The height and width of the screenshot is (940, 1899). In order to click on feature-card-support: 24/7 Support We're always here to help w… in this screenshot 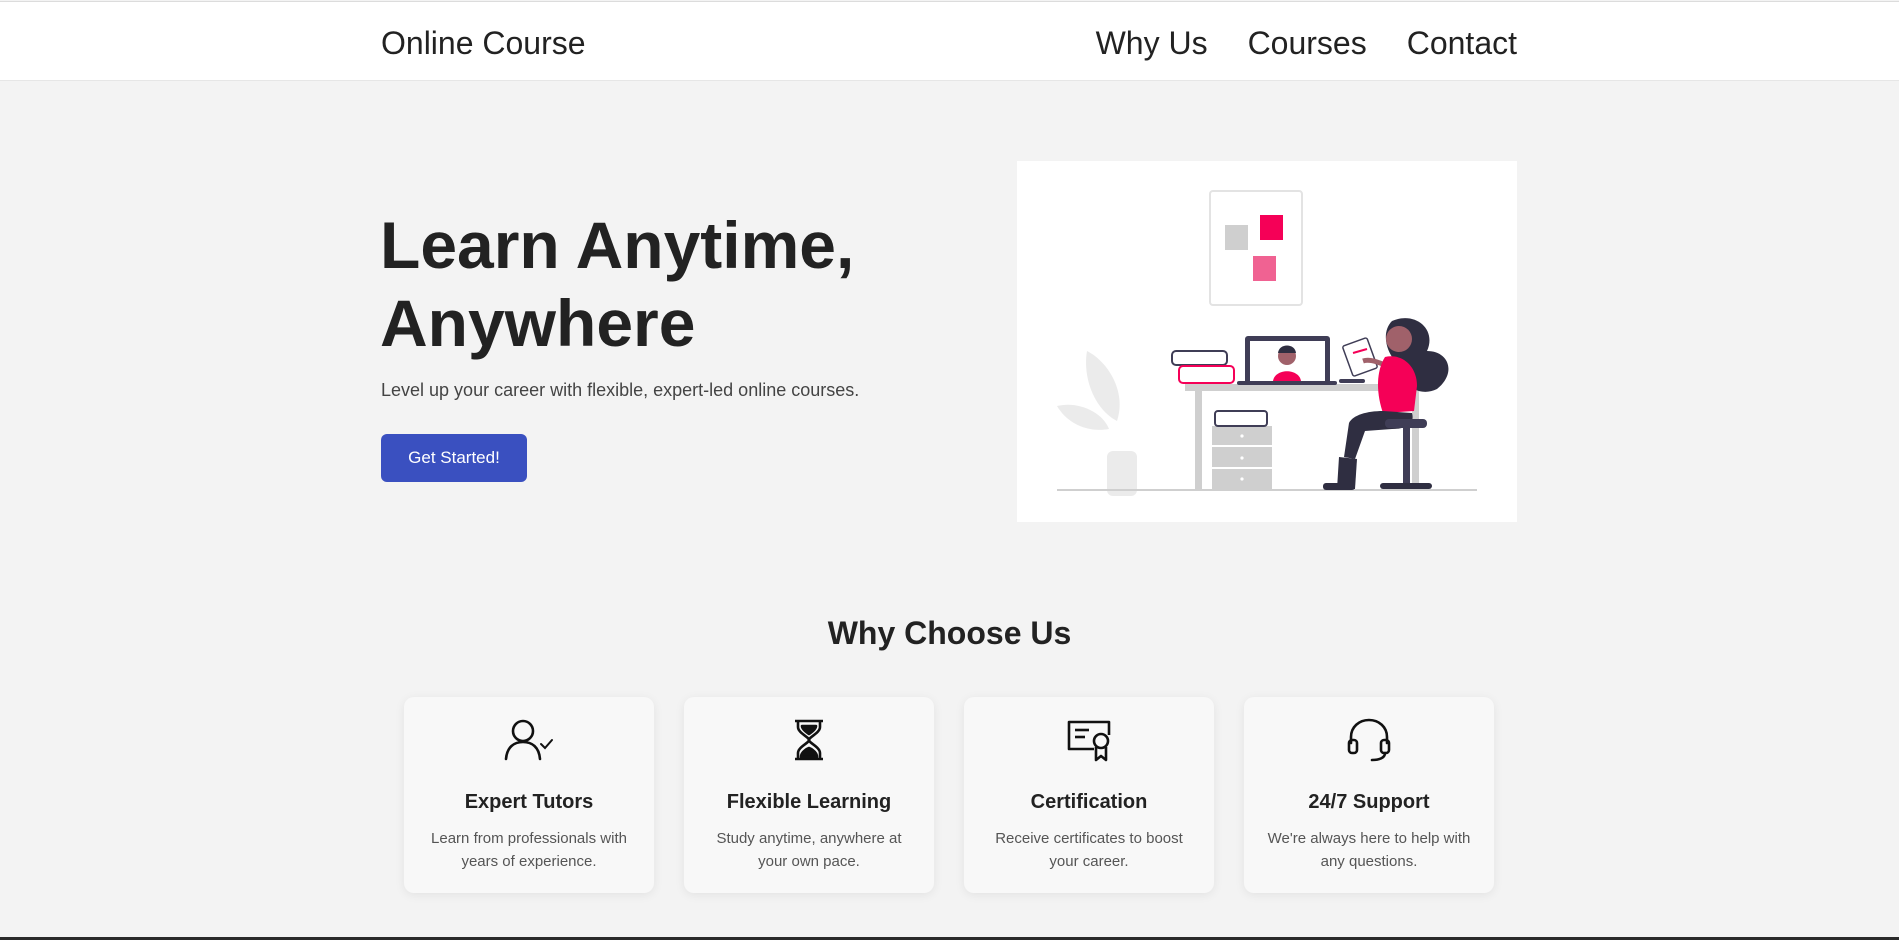, I will do `click(1369, 795)`.